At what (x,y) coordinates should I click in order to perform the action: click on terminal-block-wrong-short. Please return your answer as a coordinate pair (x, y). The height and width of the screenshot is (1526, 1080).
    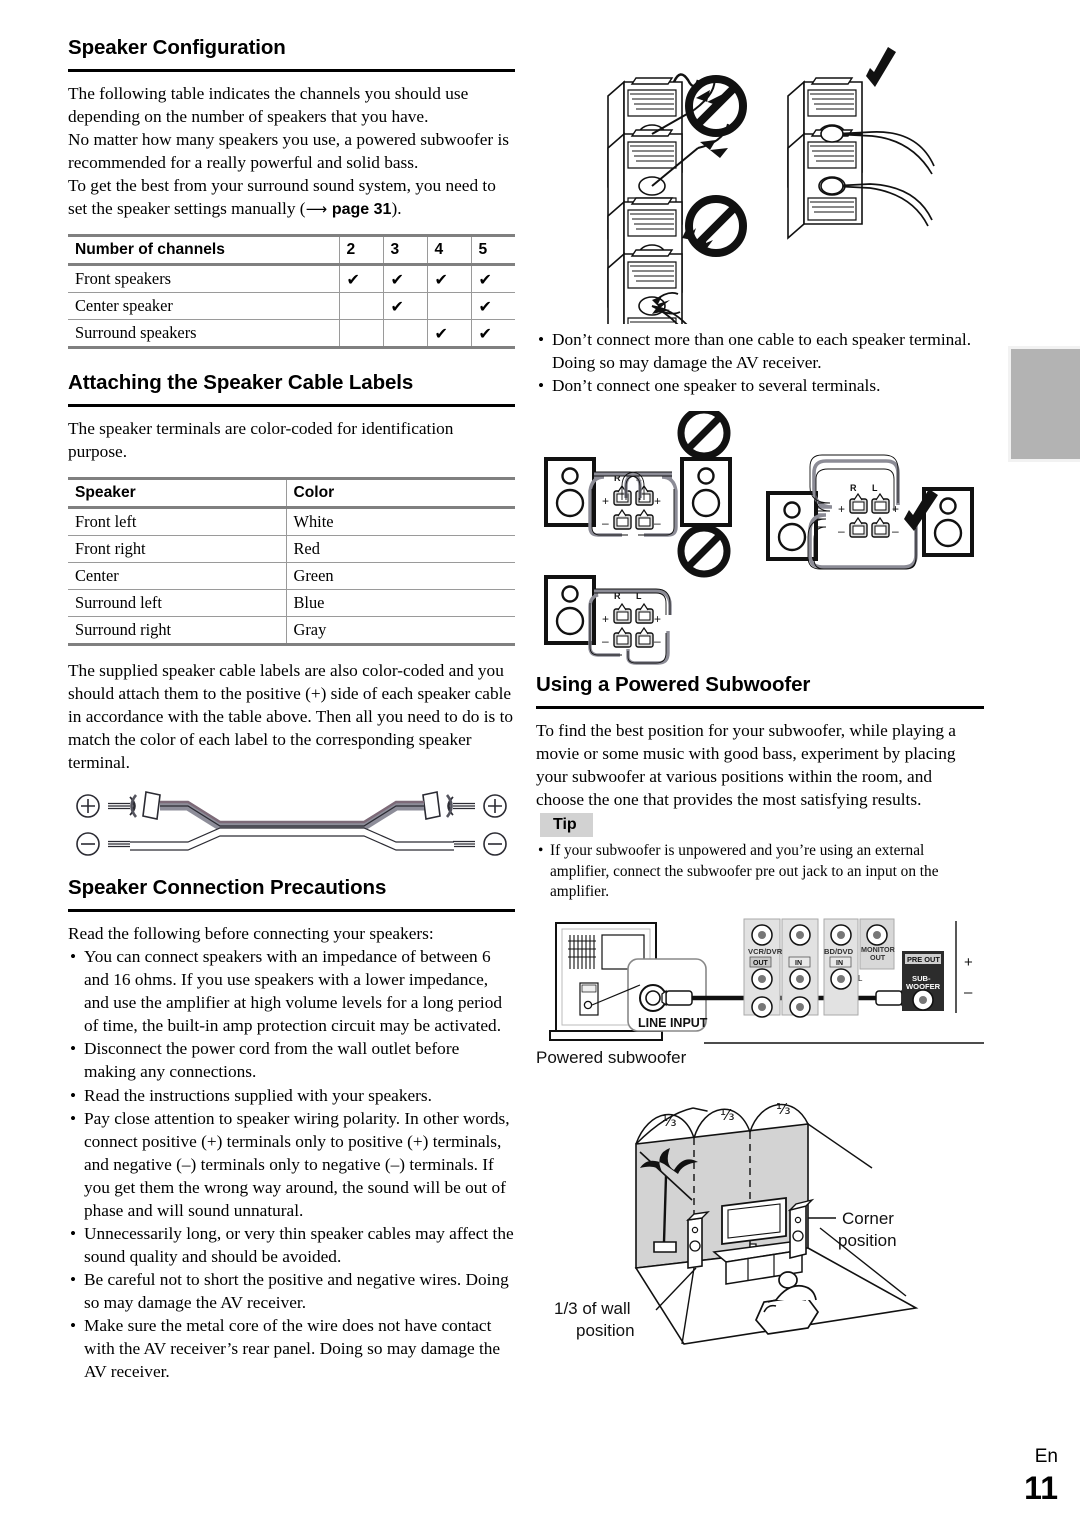
    Looking at the image, I should click on (660, 260).